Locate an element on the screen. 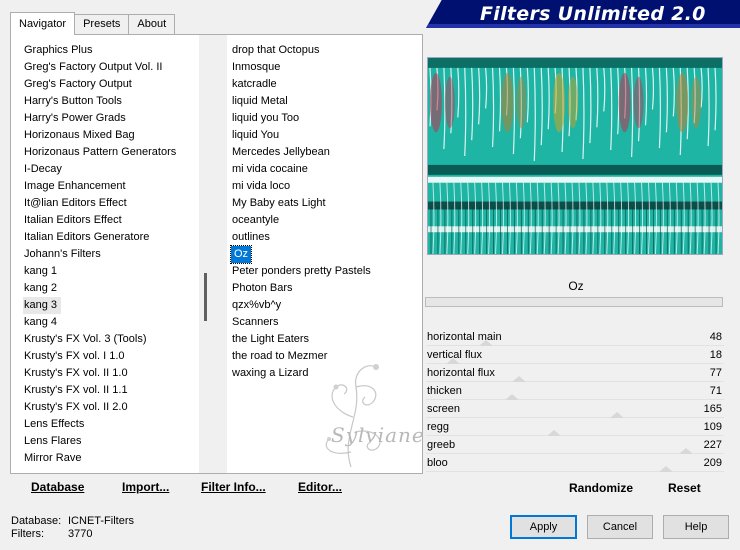  filter-item: qzx%vb^y is located at coordinates (306, 305).